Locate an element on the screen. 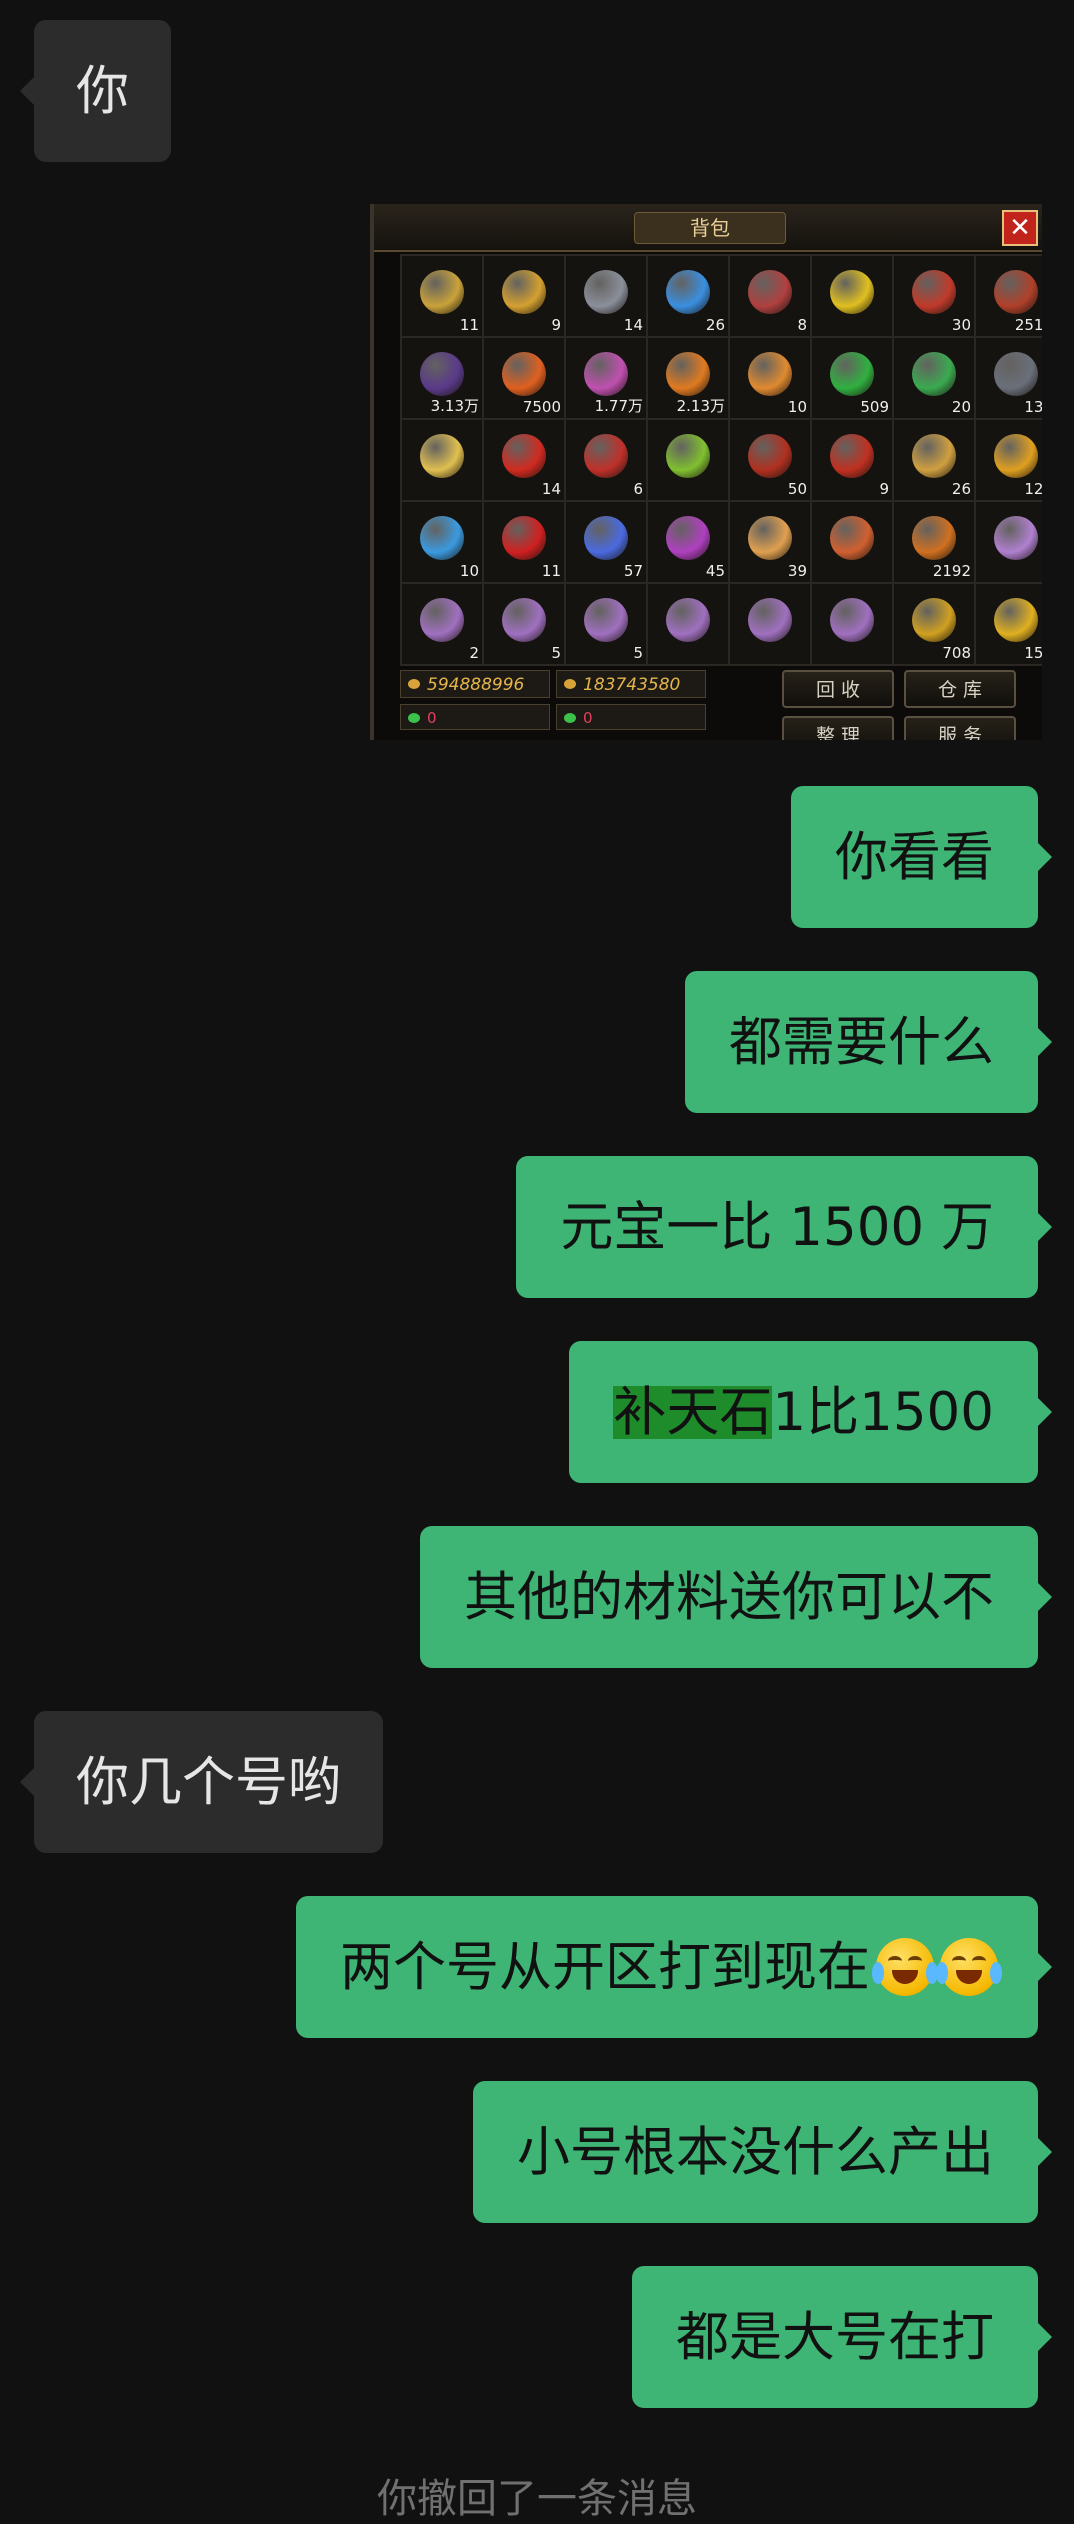  message-bubble: 都是大号在打 is located at coordinates (842, 2337).